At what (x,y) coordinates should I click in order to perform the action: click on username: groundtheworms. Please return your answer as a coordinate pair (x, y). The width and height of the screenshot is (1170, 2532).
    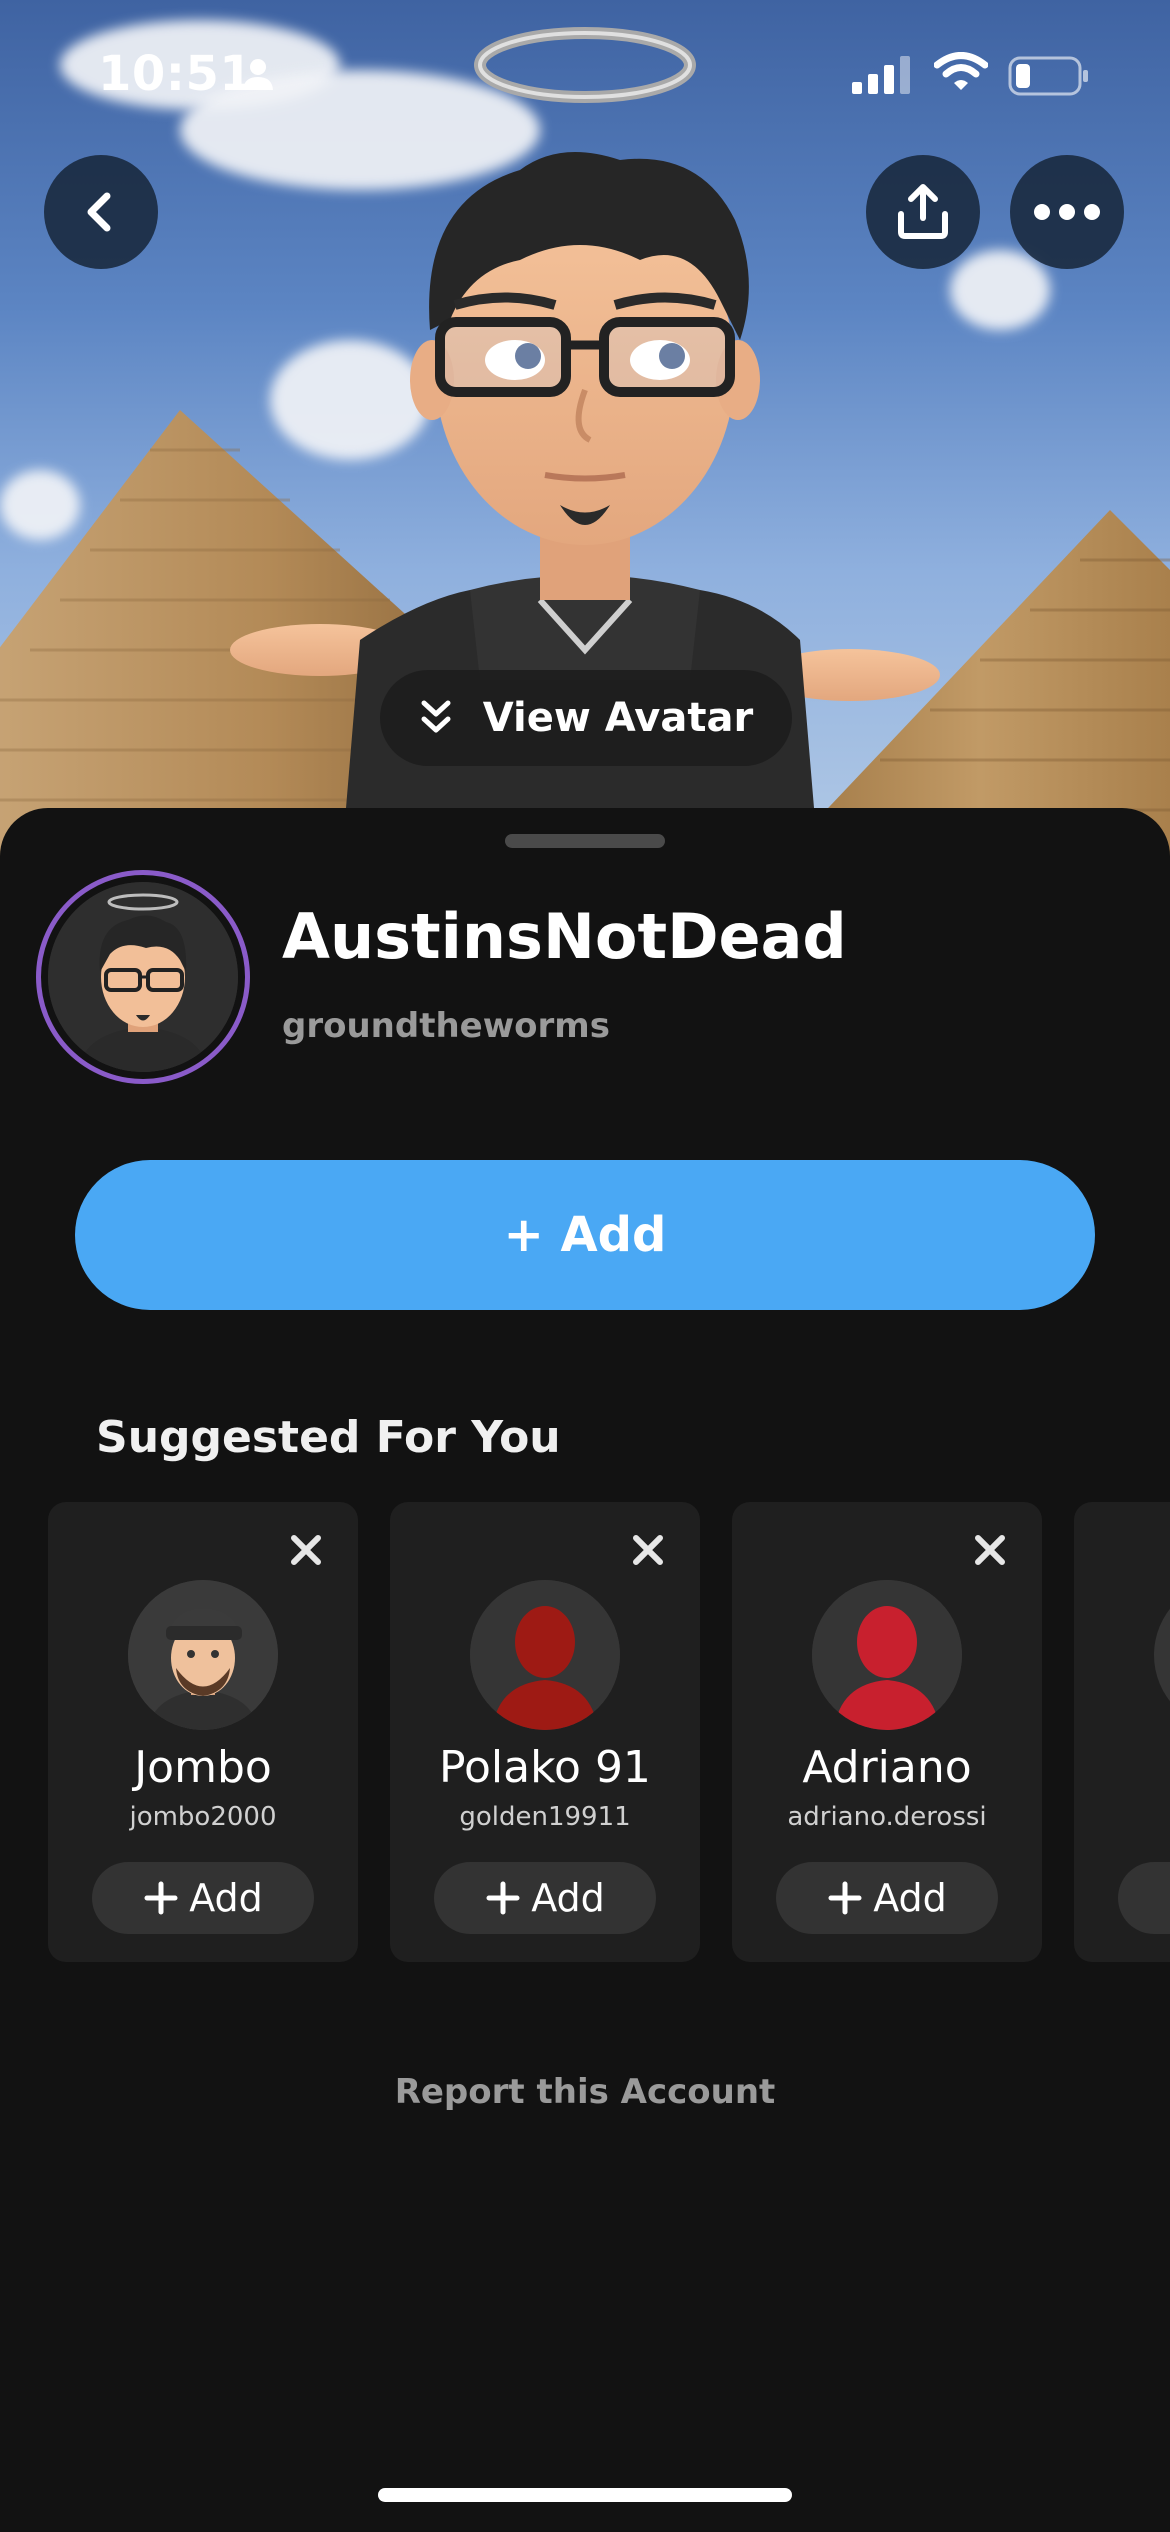
    Looking at the image, I should click on (446, 1026).